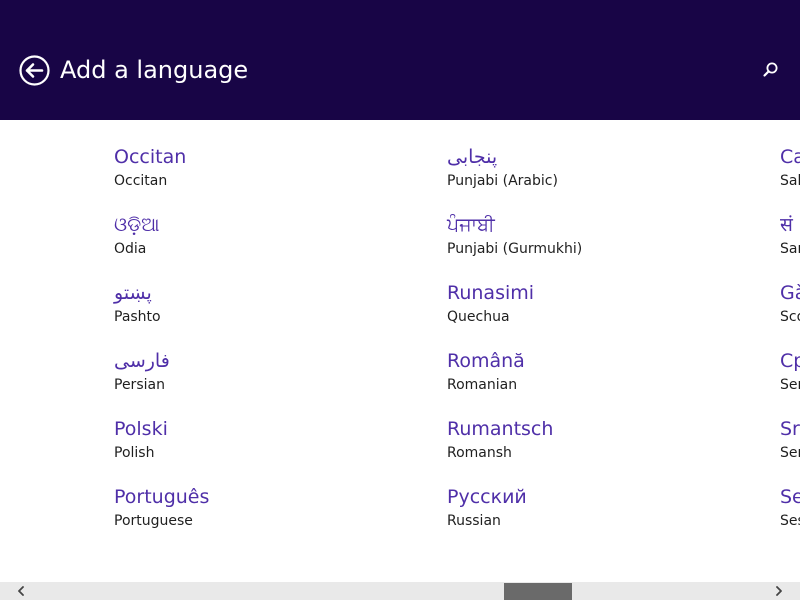 Image resolution: width=800 pixels, height=600 pixels. Describe the element at coordinates (790, 157) in the screenshot. I see `language-native-name: Ca` at that location.